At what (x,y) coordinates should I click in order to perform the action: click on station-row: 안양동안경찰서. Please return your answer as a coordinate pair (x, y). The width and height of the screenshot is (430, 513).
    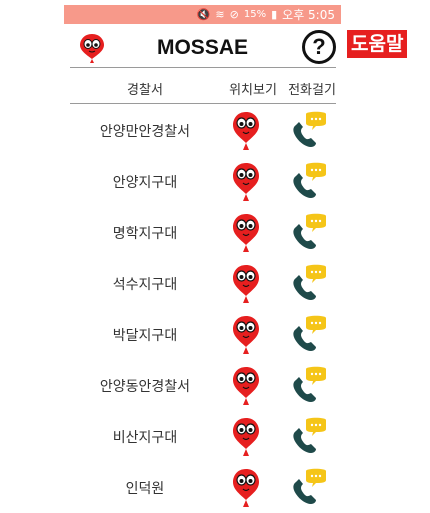
    Looking at the image, I should click on (203, 386).